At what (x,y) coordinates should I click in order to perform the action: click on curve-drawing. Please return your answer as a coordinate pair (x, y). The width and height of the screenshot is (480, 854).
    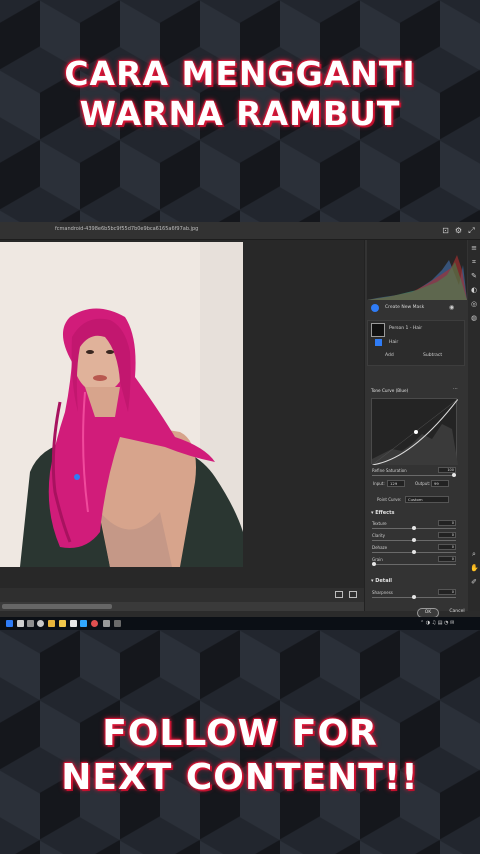
    Looking at the image, I should click on (415, 432).